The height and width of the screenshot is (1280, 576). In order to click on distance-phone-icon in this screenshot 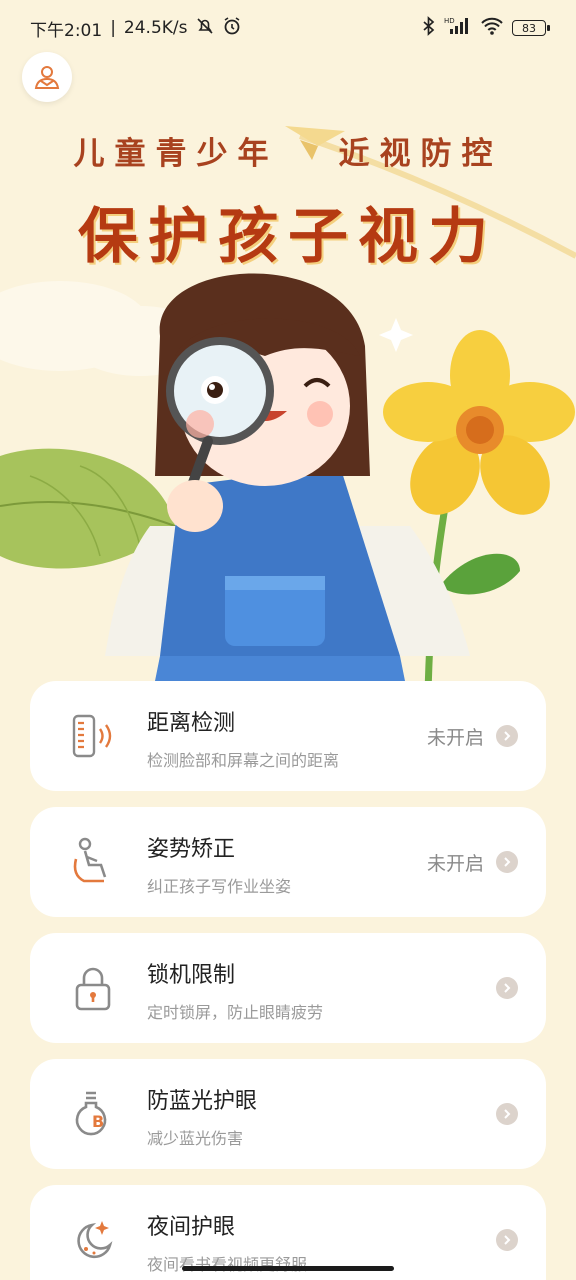, I will do `click(92, 736)`.